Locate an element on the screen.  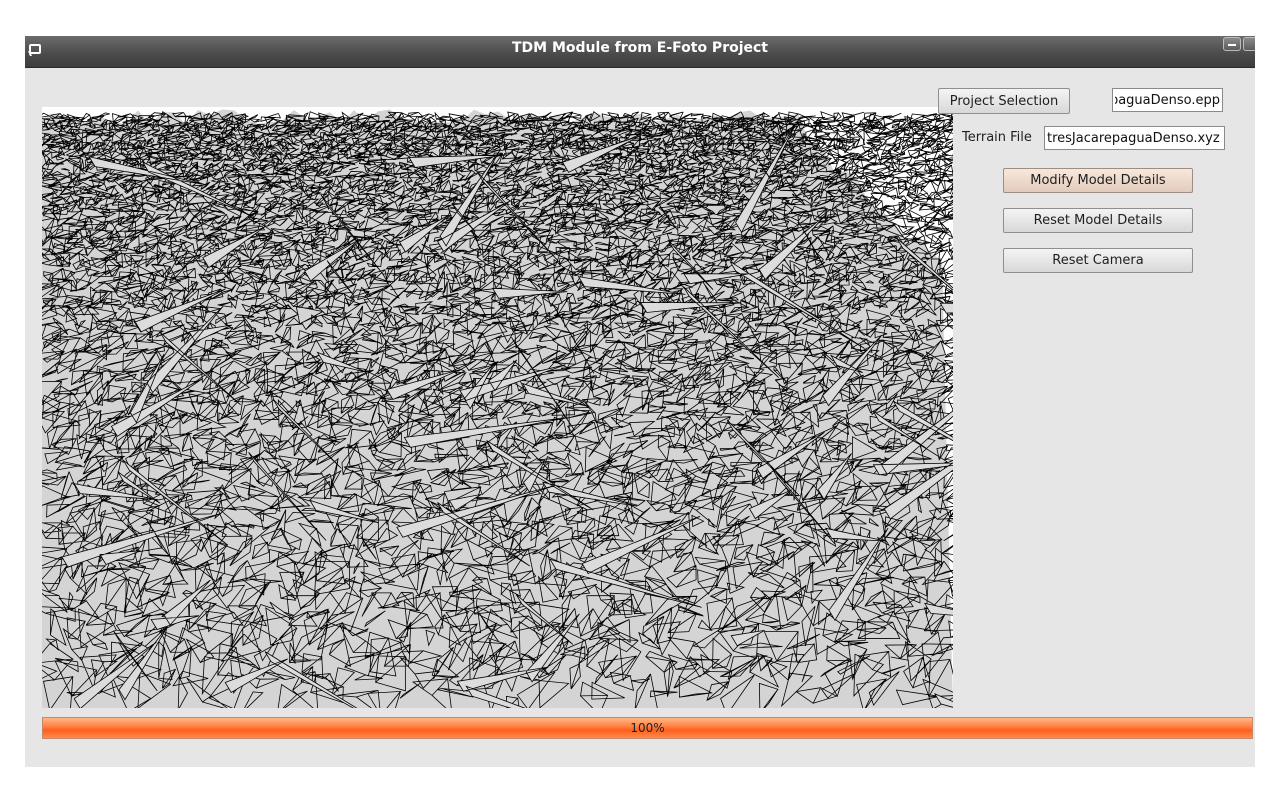
progress-text: 100% is located at coordinates (647, 728).